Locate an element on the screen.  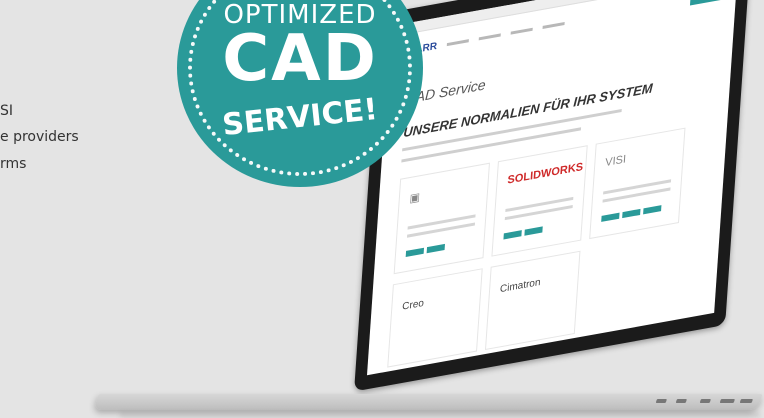
card-cad-icon: ▣ is located at coordinates (441, 218).